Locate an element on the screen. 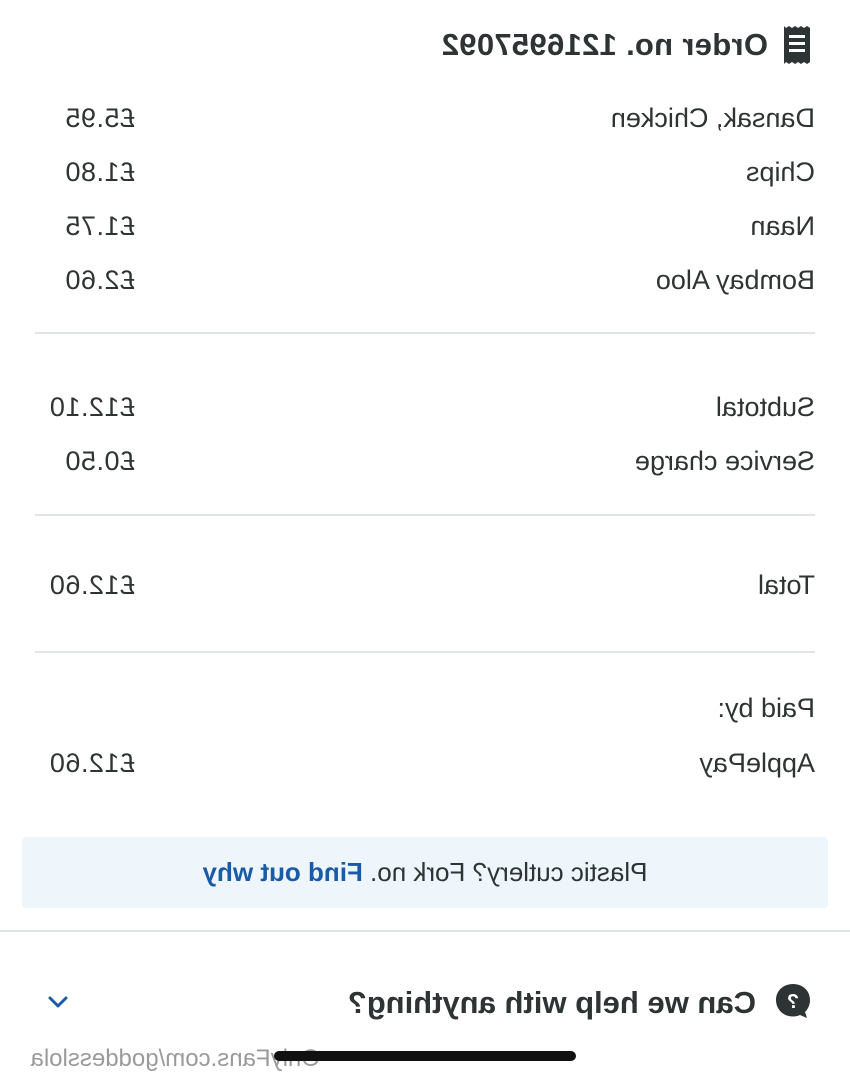 This screenshot has height=1080, width=850. help-section-toggle: ? Can we help with anything? is located at coordinates (425, 1003).